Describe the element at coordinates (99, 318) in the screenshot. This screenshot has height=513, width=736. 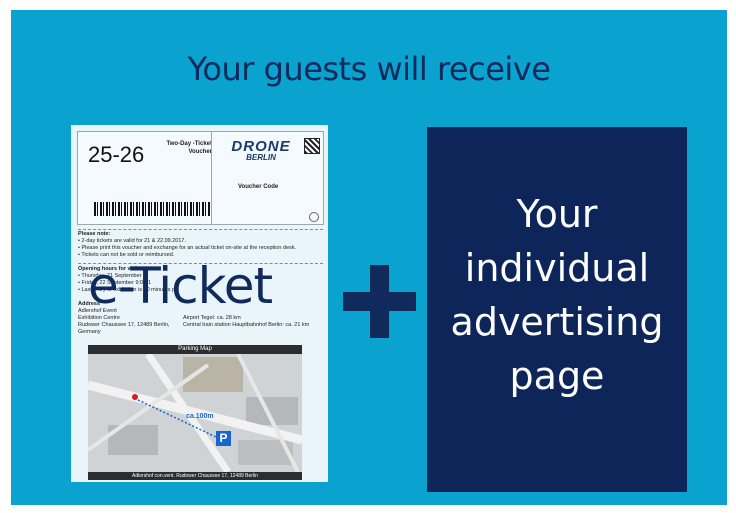
I see `address-line: Exhibition Centre` at that location.